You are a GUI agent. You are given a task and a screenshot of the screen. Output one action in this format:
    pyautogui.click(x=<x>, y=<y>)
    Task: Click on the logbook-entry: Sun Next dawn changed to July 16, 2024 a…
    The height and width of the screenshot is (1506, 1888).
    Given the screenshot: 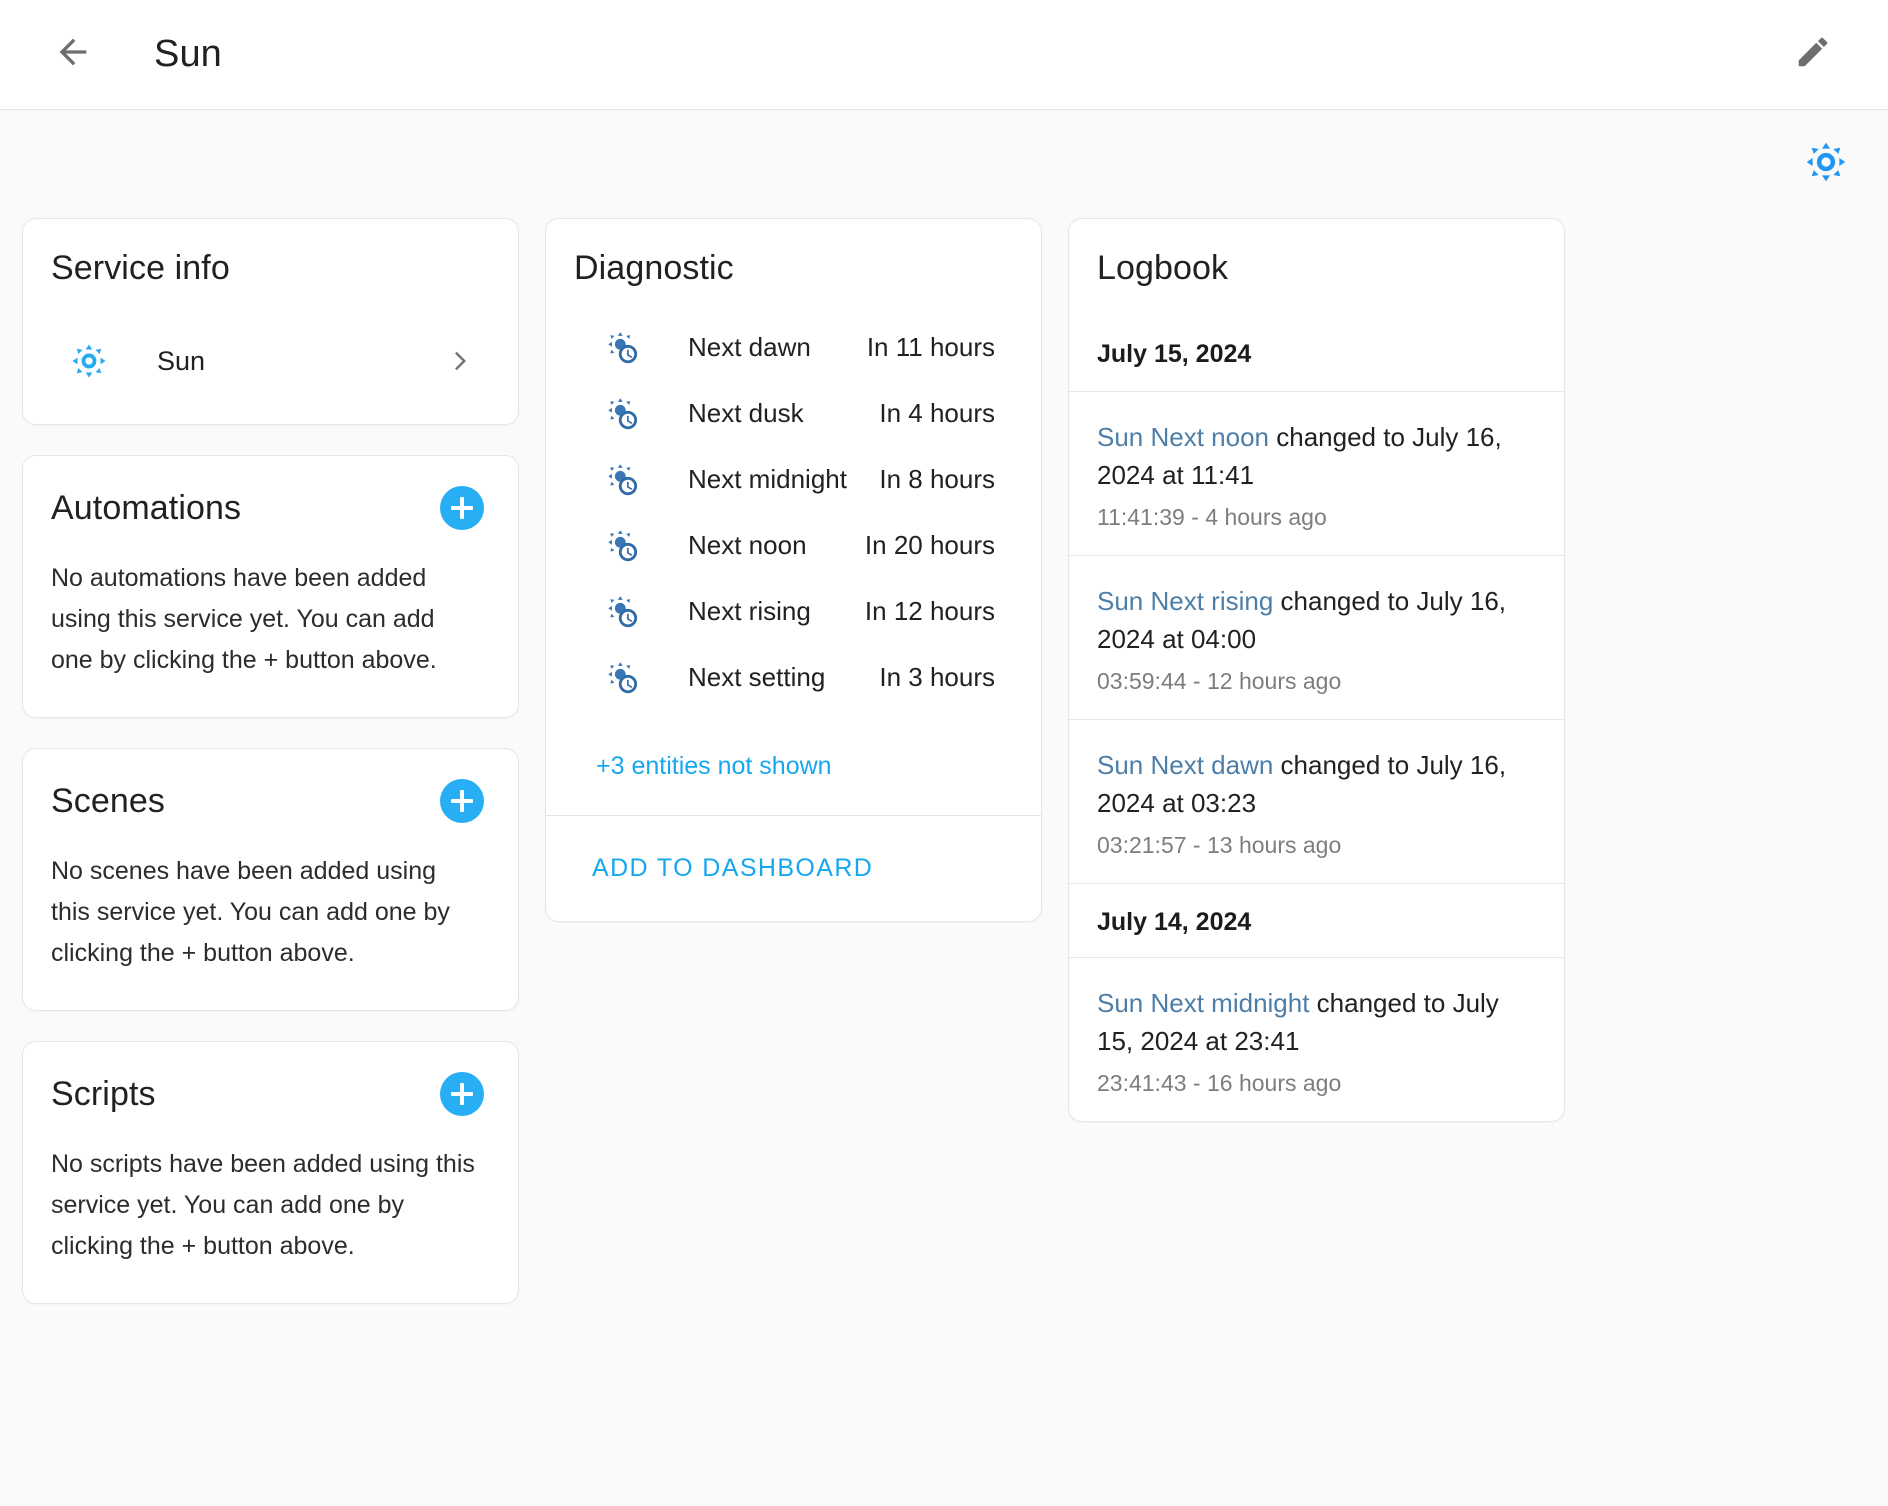 What is the action you would take?
    pyautogui.click(x=1316, y=801)
    